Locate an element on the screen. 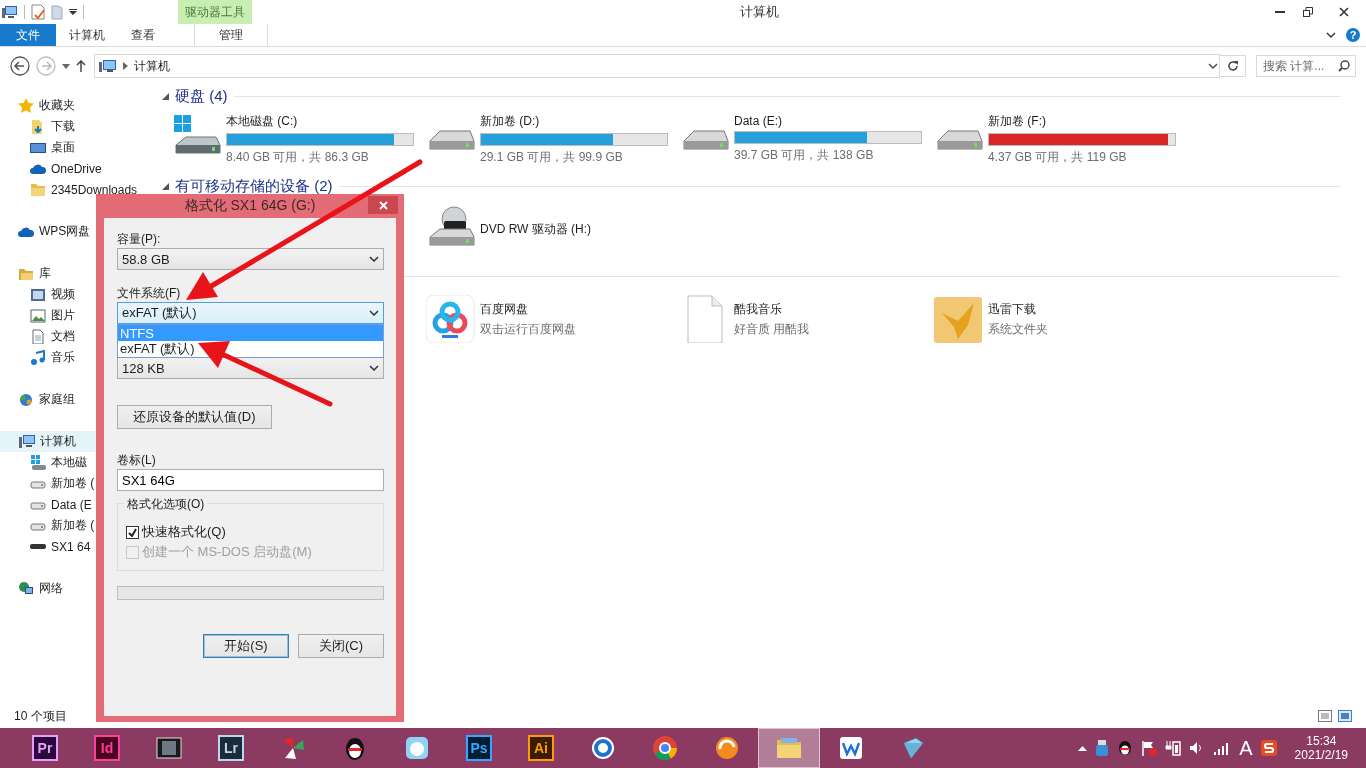 Image resolution: width=1366 pixels, height=768 pixels. address-bar: 计算机 is located at coordinates (657, 66).